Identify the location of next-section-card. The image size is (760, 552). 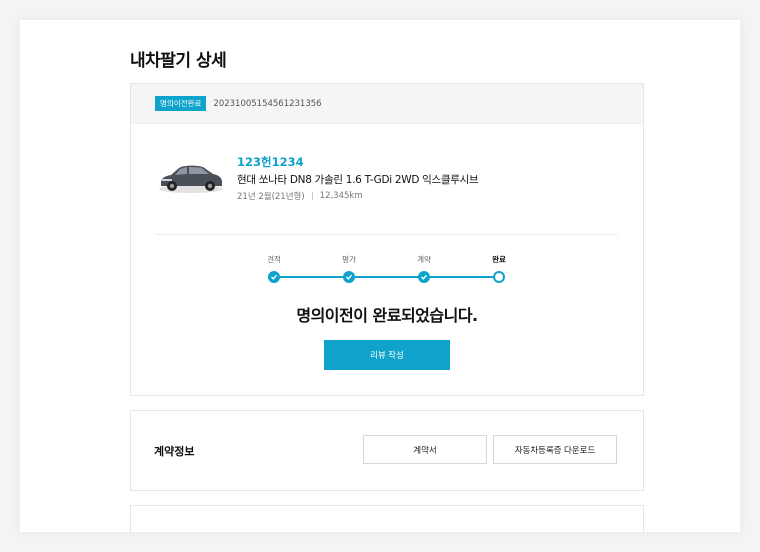
(387, 518).